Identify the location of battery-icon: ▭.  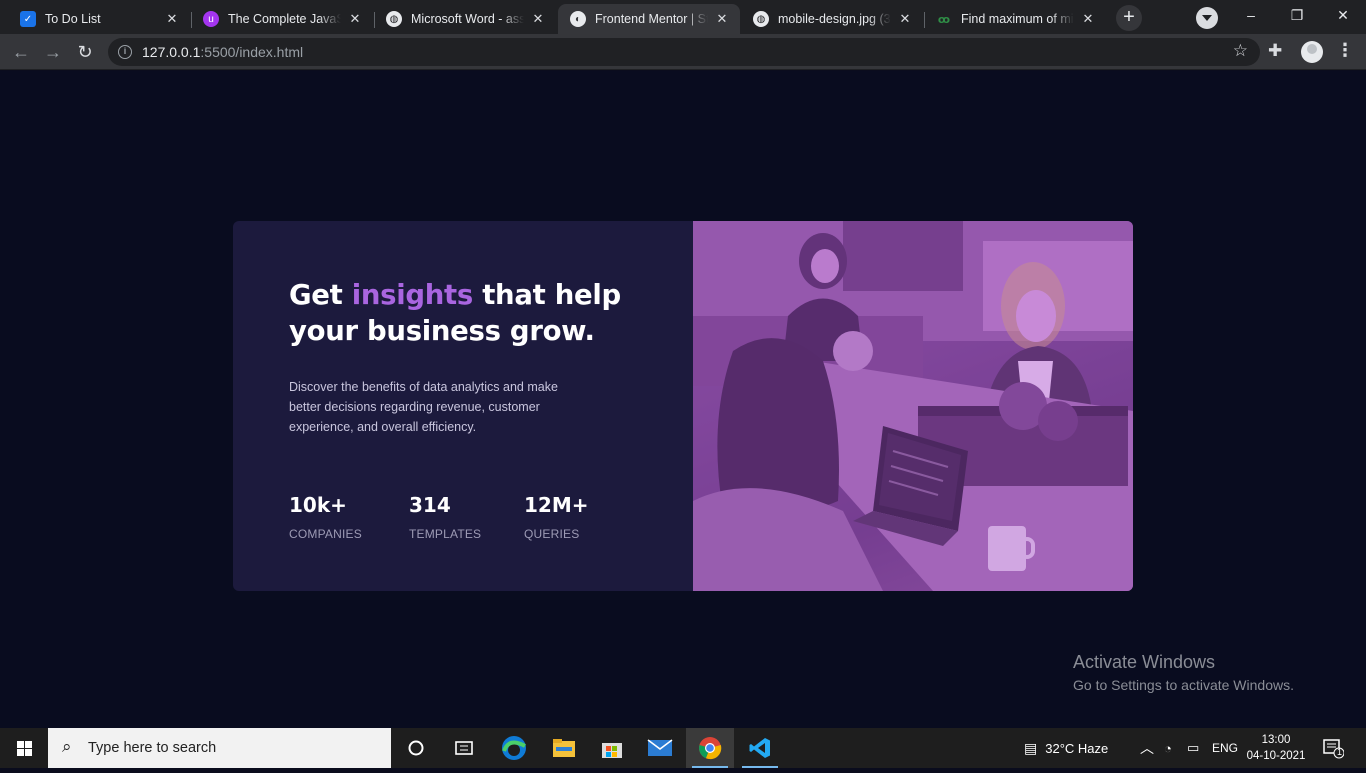
(1193, 748).